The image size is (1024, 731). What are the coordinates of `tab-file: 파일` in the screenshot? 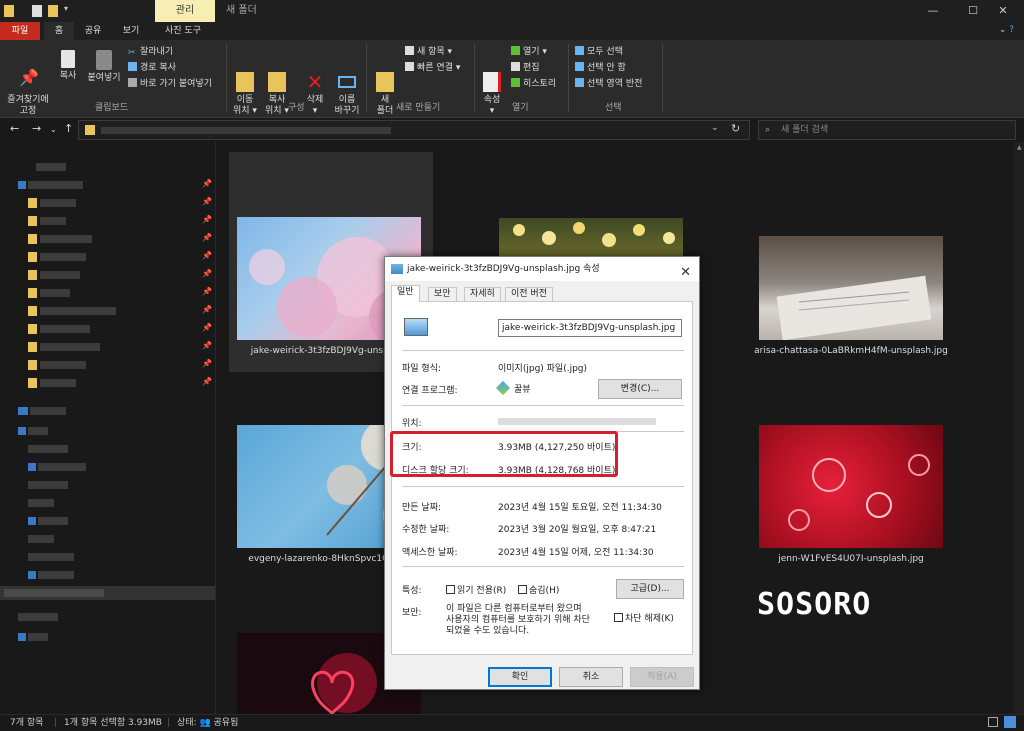 It's located at (20, 31).